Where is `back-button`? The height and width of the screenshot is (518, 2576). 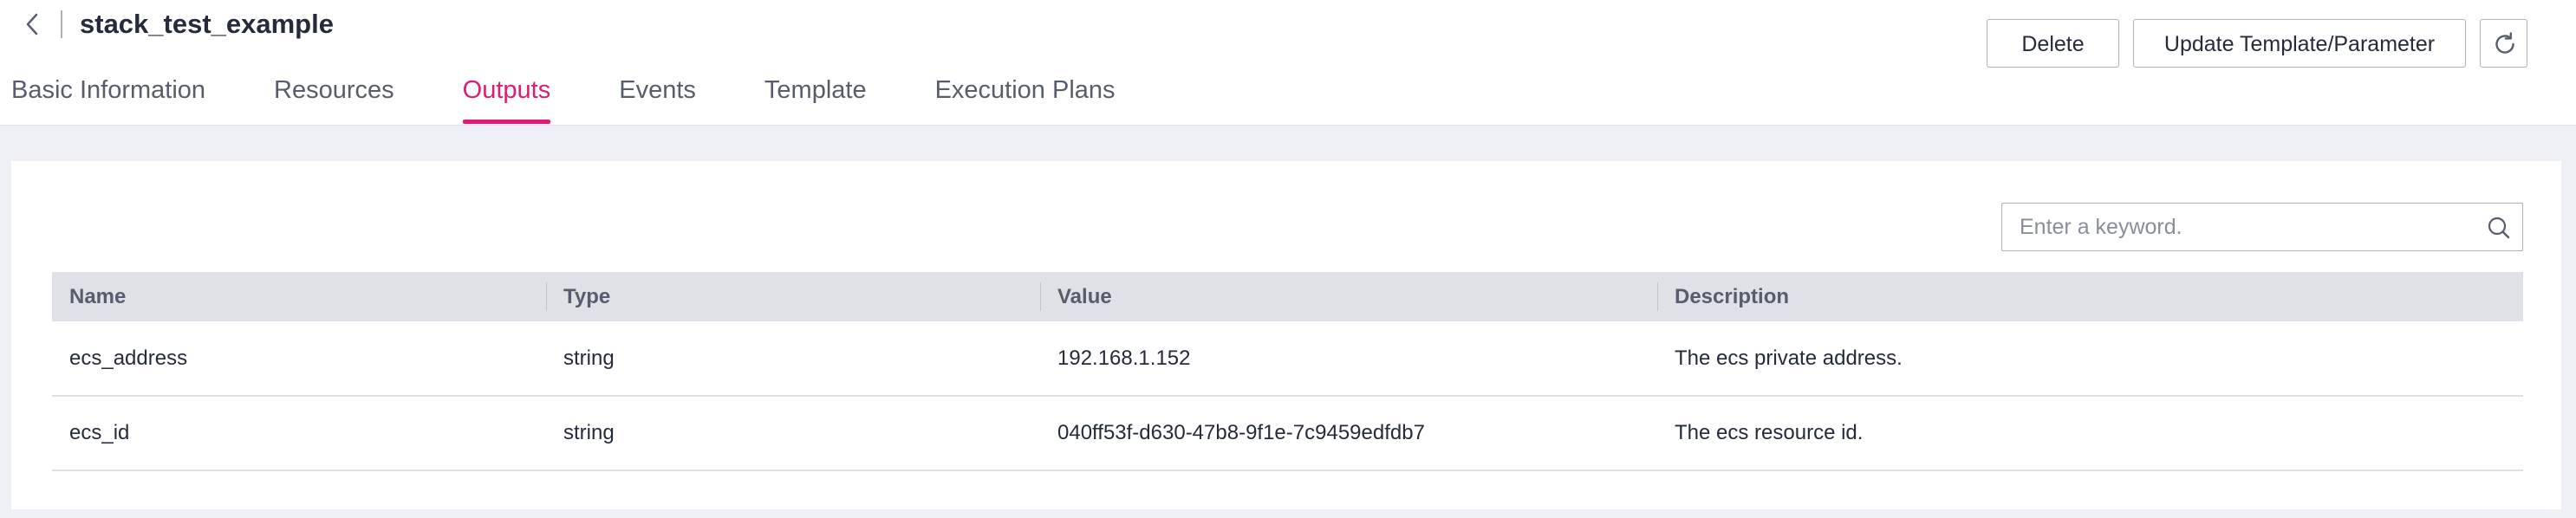 back-button is located at coordinates (33, 24).